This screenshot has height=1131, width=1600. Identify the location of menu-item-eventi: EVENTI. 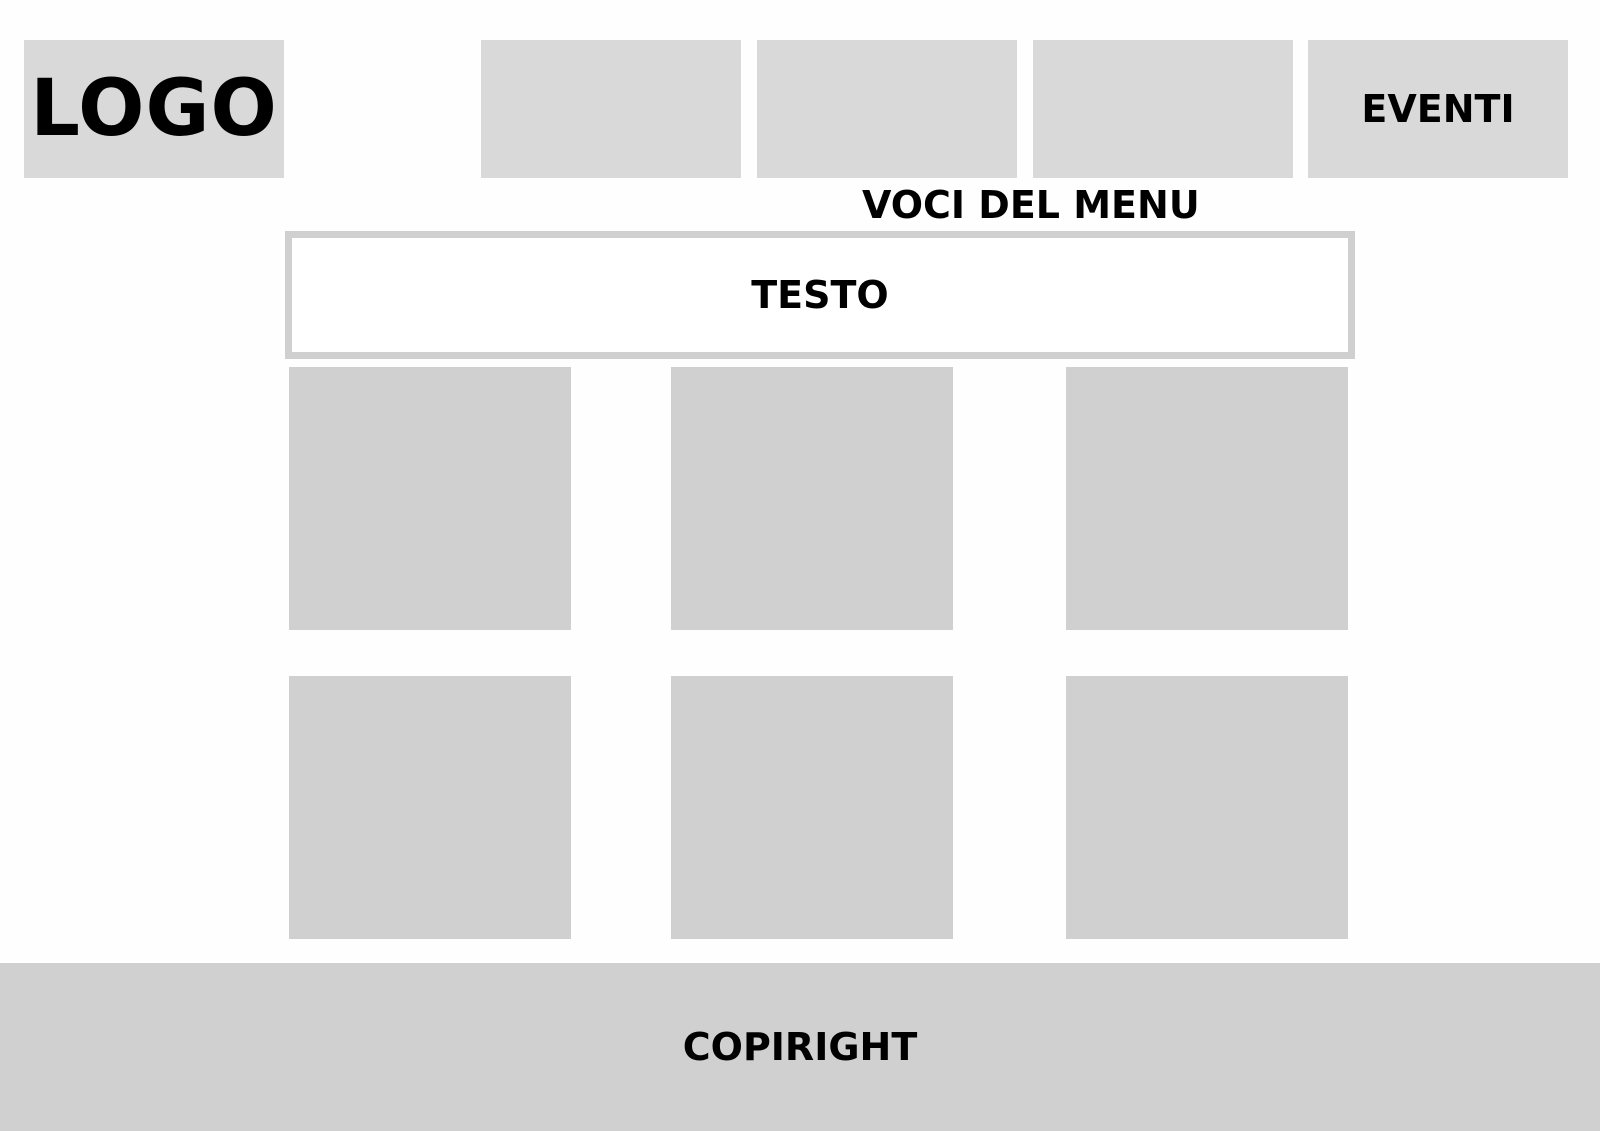
(1438, 109).